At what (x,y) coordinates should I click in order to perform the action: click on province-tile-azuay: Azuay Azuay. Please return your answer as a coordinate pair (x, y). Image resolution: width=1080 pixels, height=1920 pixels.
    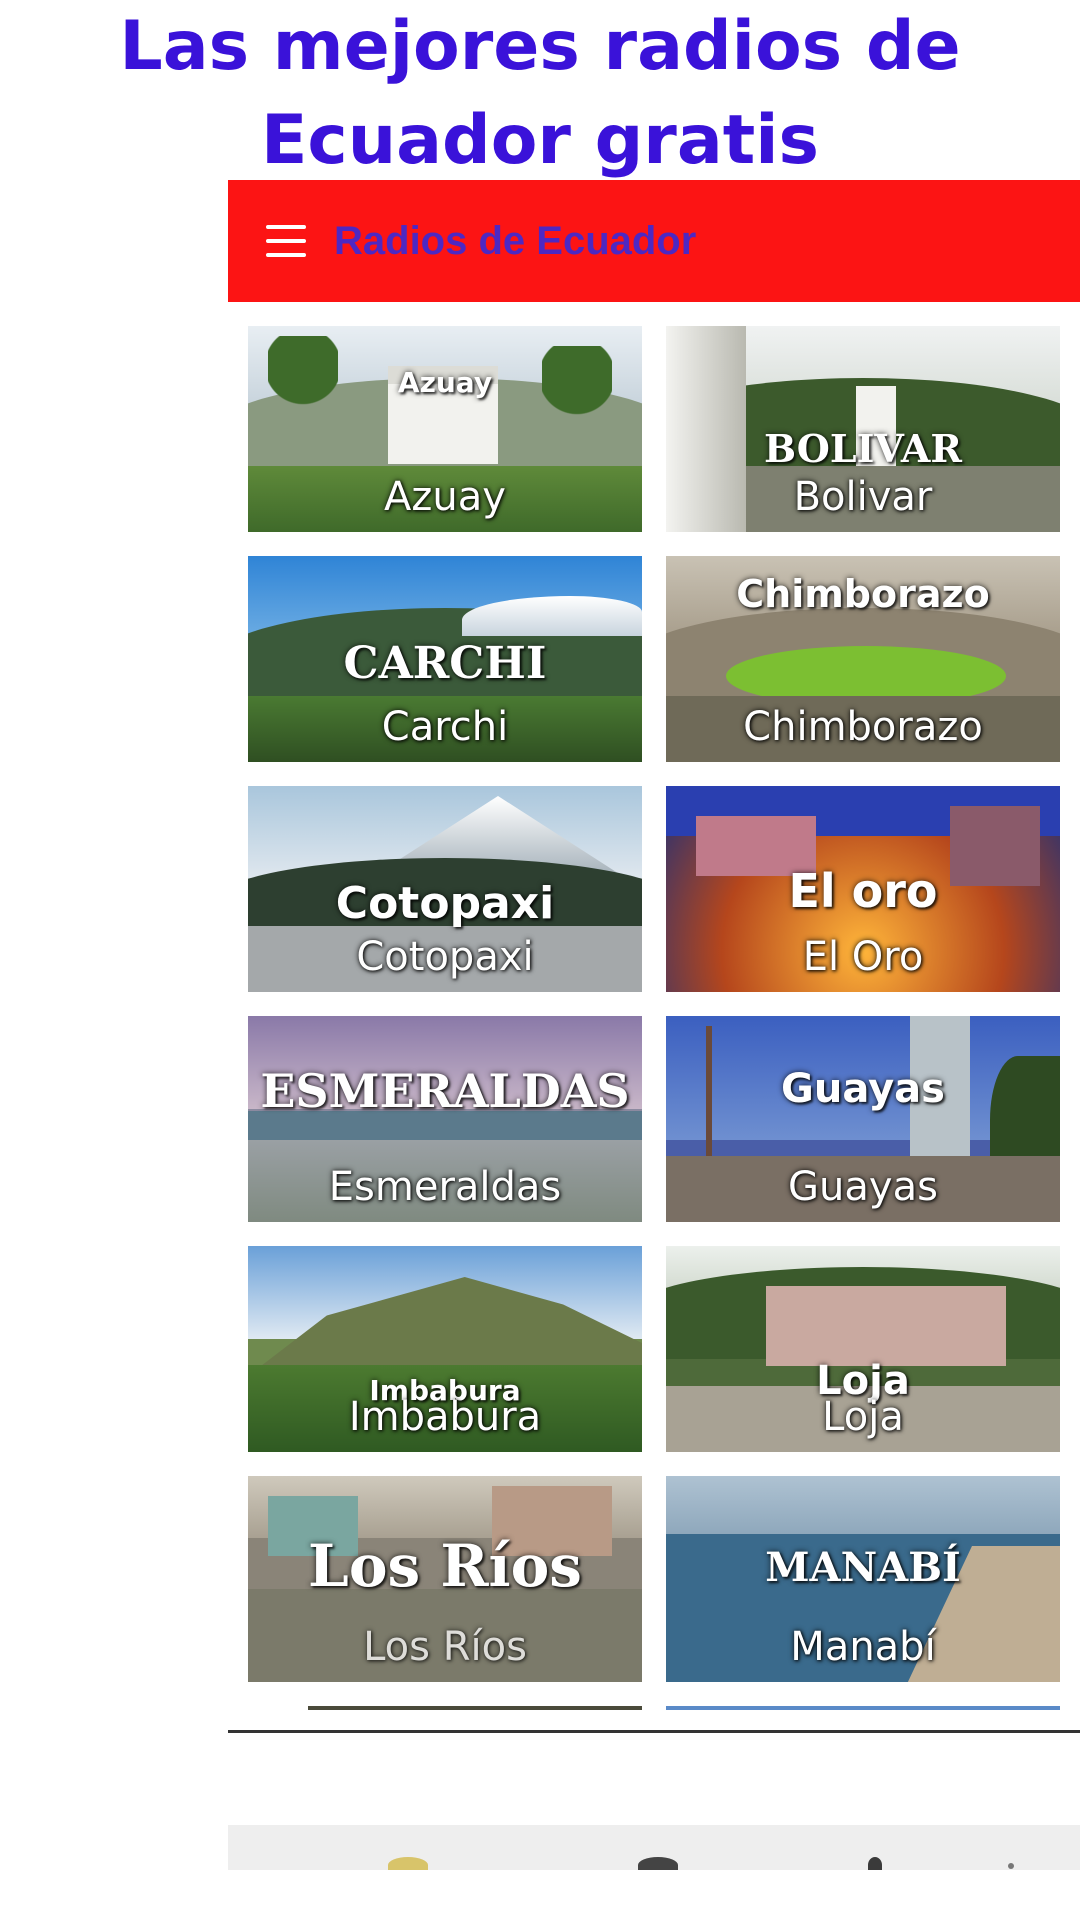
    Looking at the image, I should click on (445, 429).